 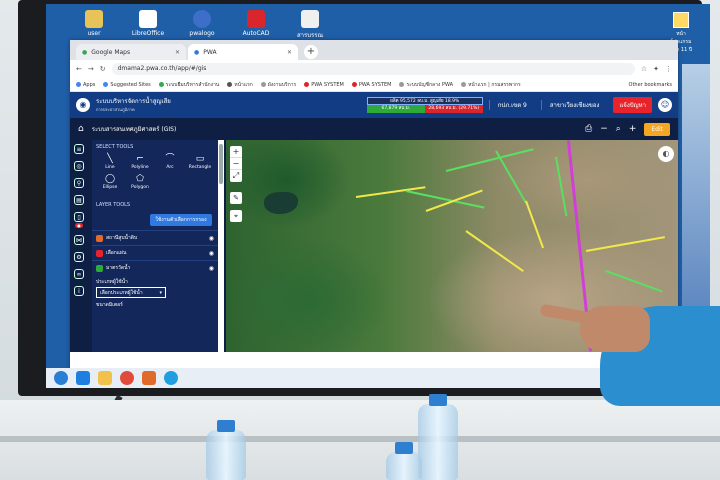 I want to click on zoom-search-icon: ⌕, so click(x=618, y=129).